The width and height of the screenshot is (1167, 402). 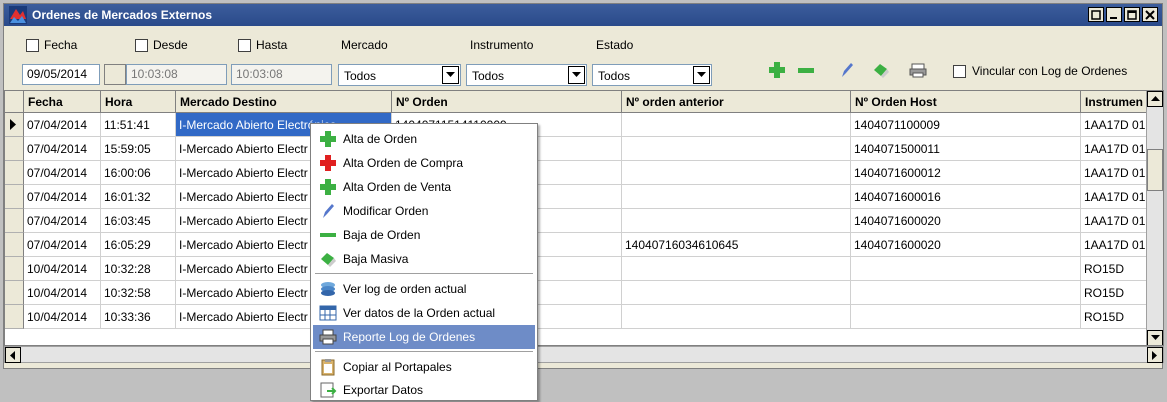 What do you see at coordinates (262, 45) in the screenshot?
I see `hasta-checkbox-group: Hasta` at bounding box center [262, 45].